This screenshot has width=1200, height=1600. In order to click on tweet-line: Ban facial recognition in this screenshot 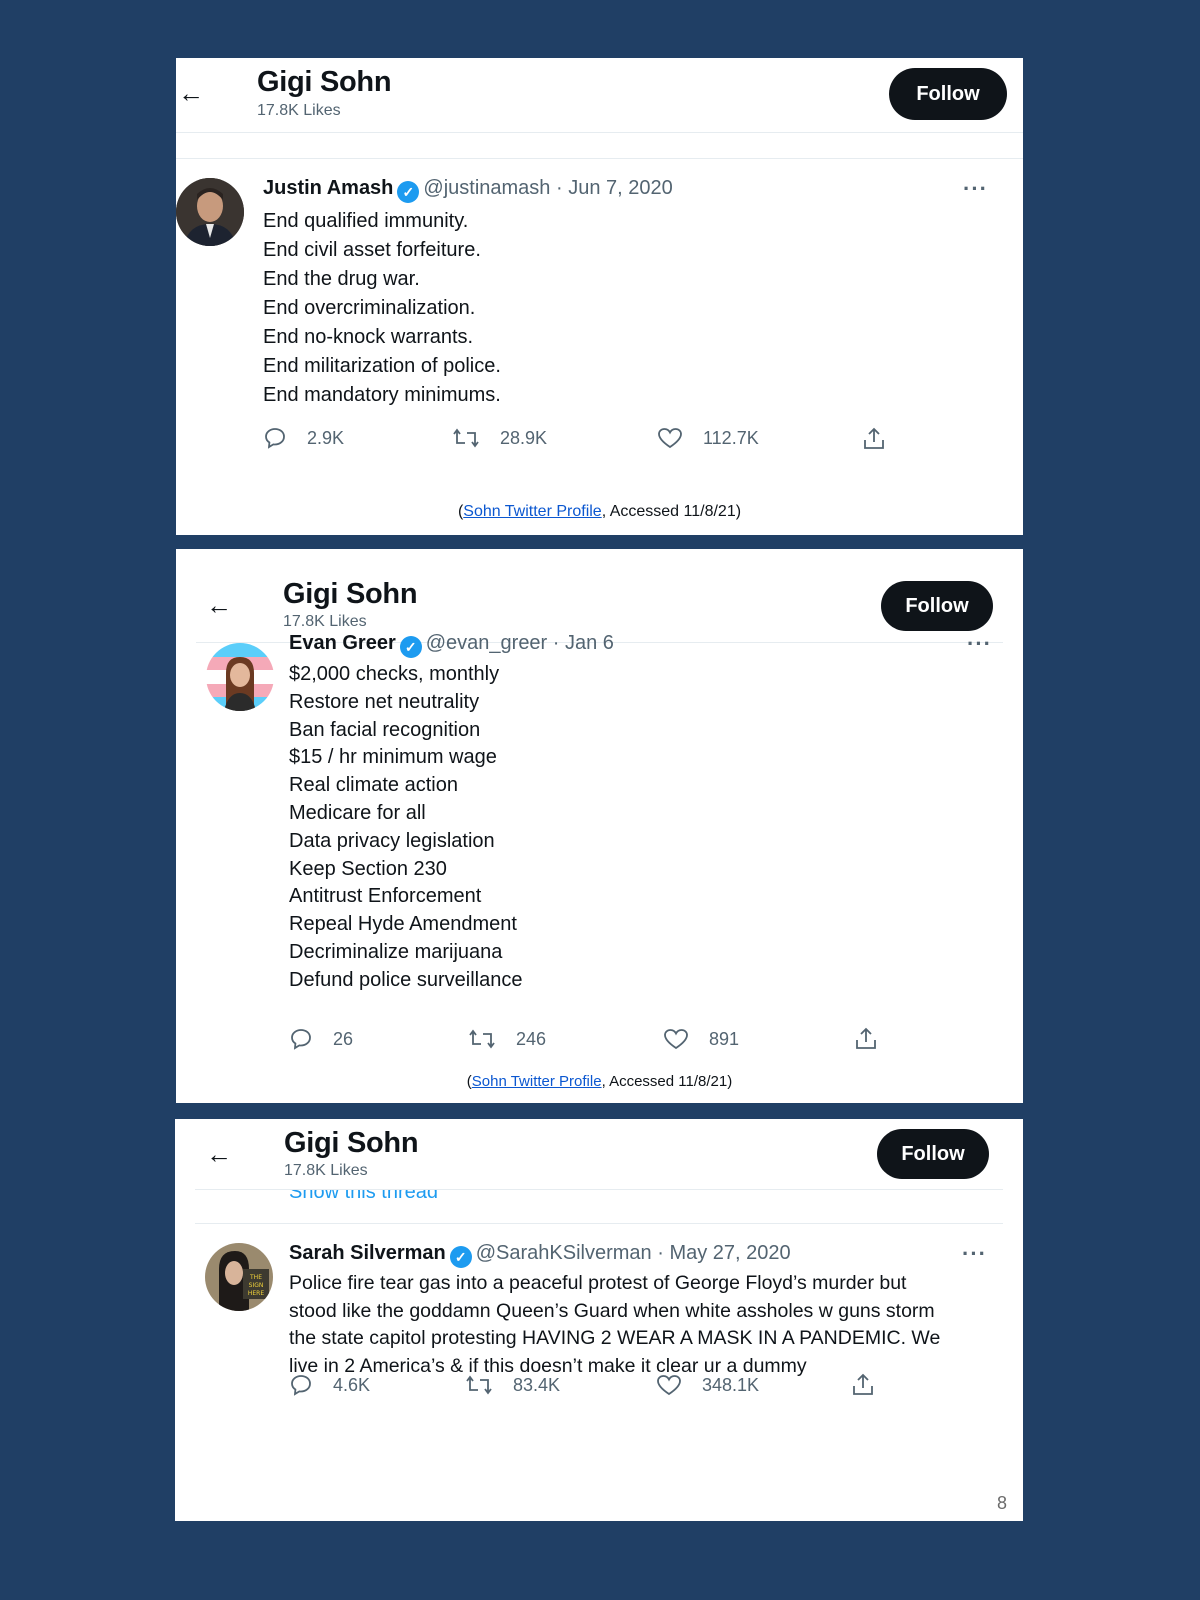, I will do `click(385, 729)`.